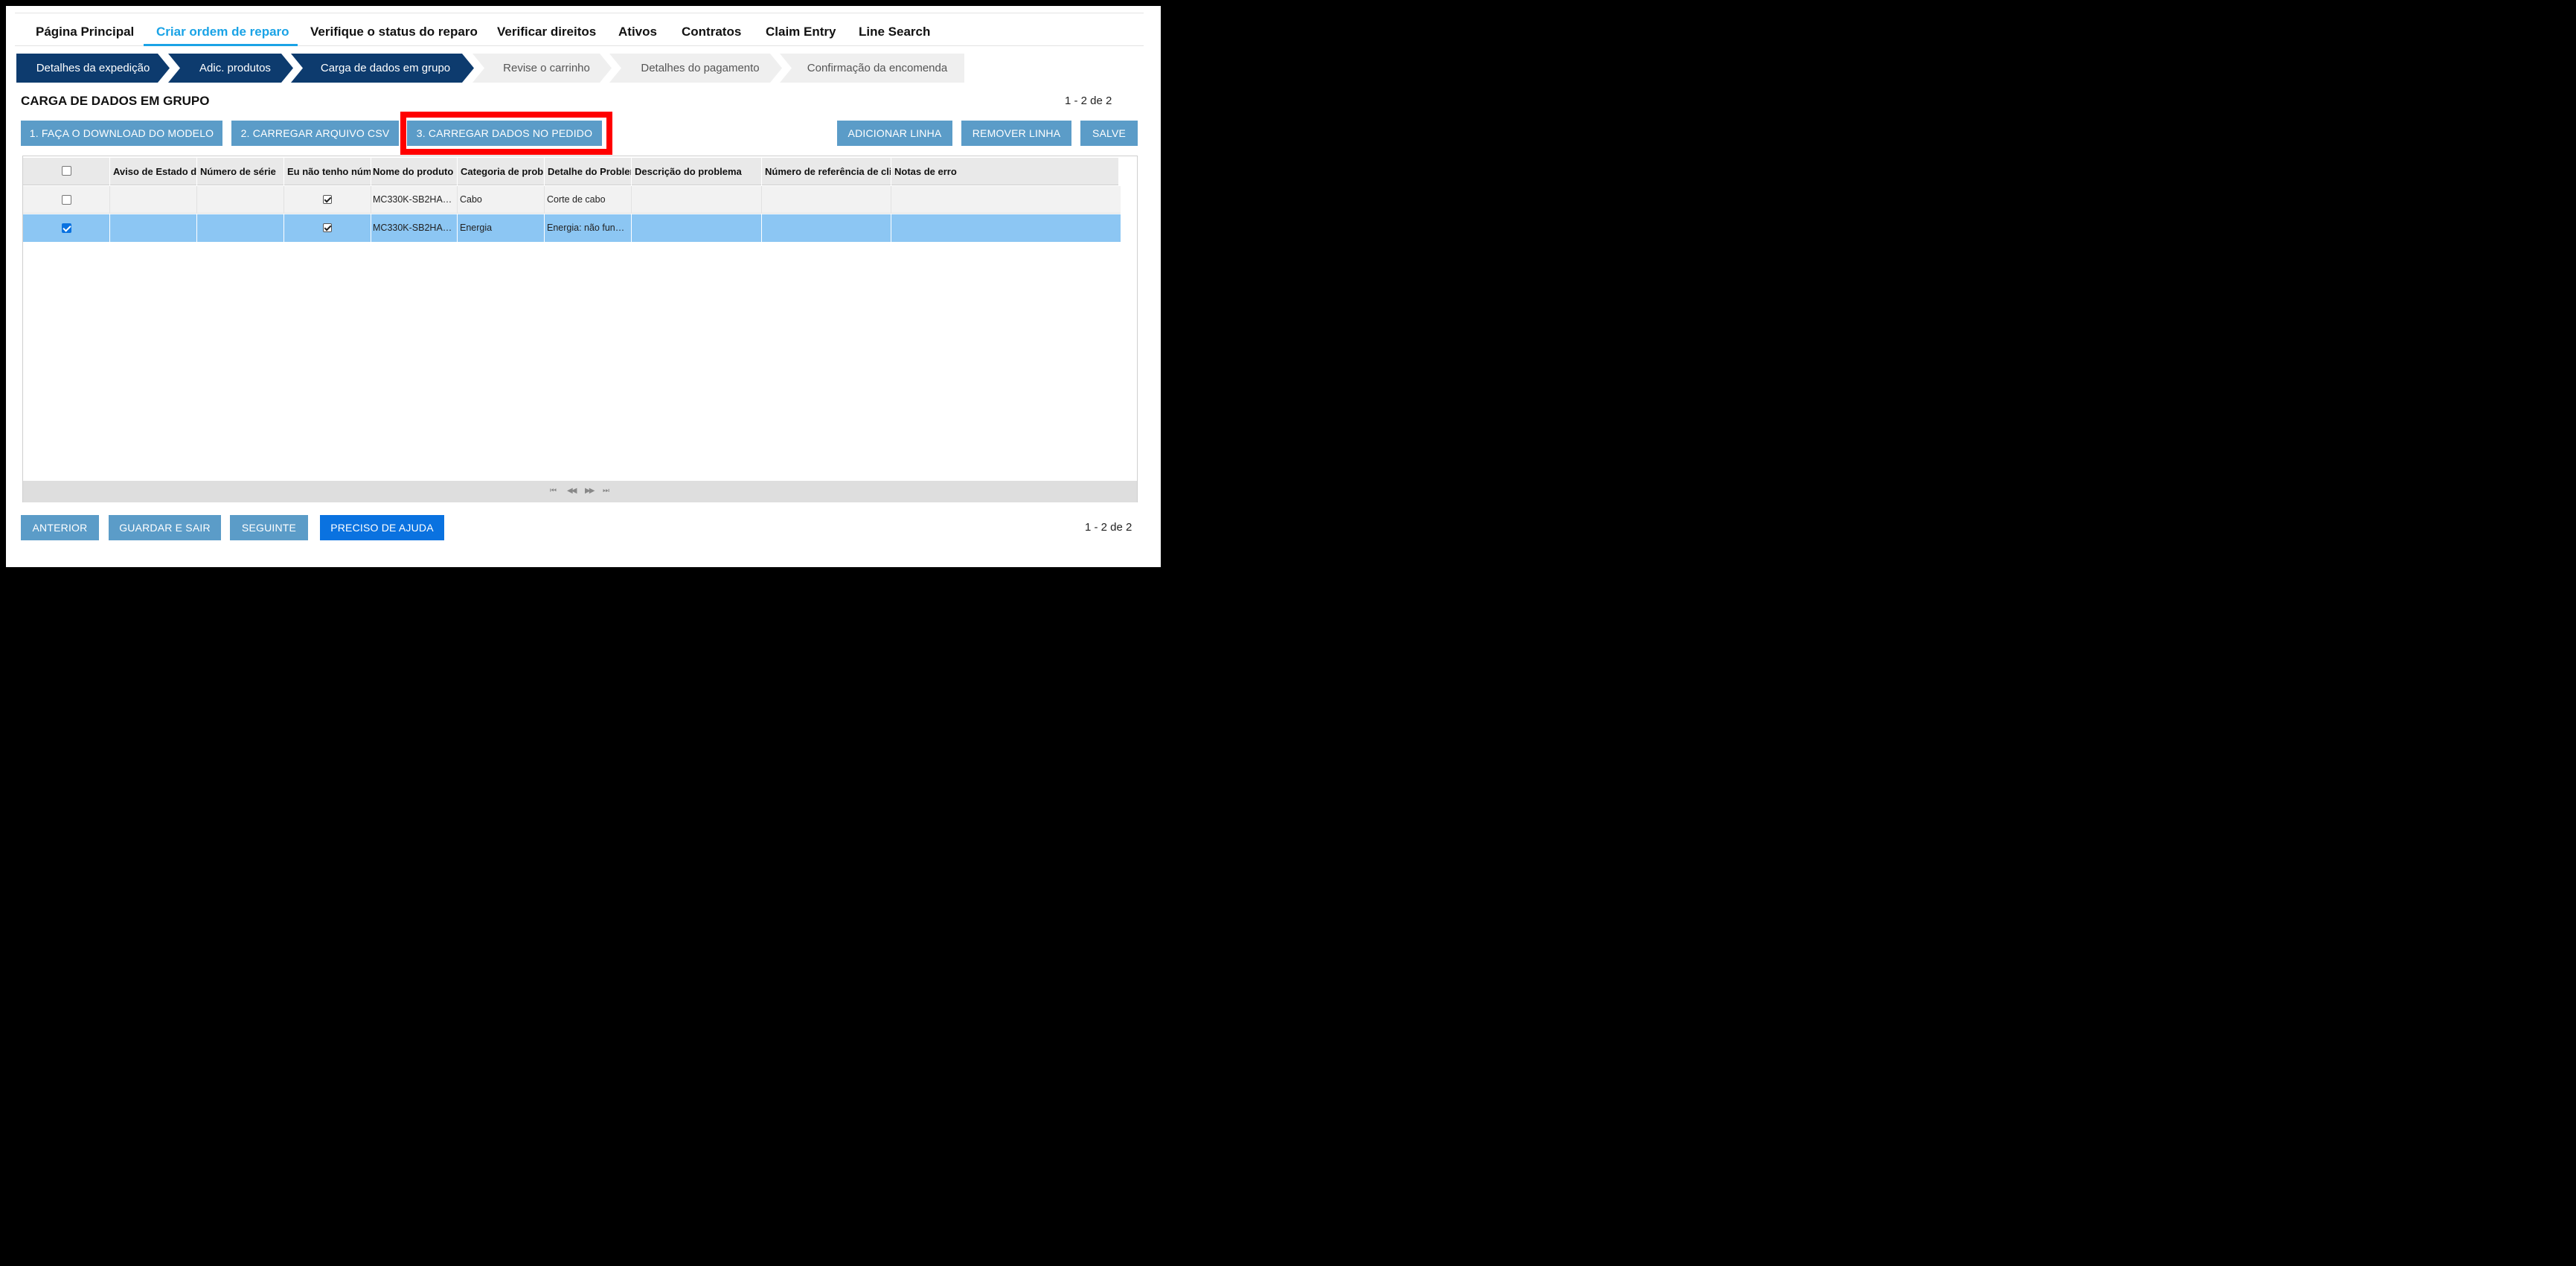 This screenshot has width=2576, height=1266. Describe the element at coordinates (697, 171) in the screenshot. I see `header-problem-description: Descrição do problema` at that location.